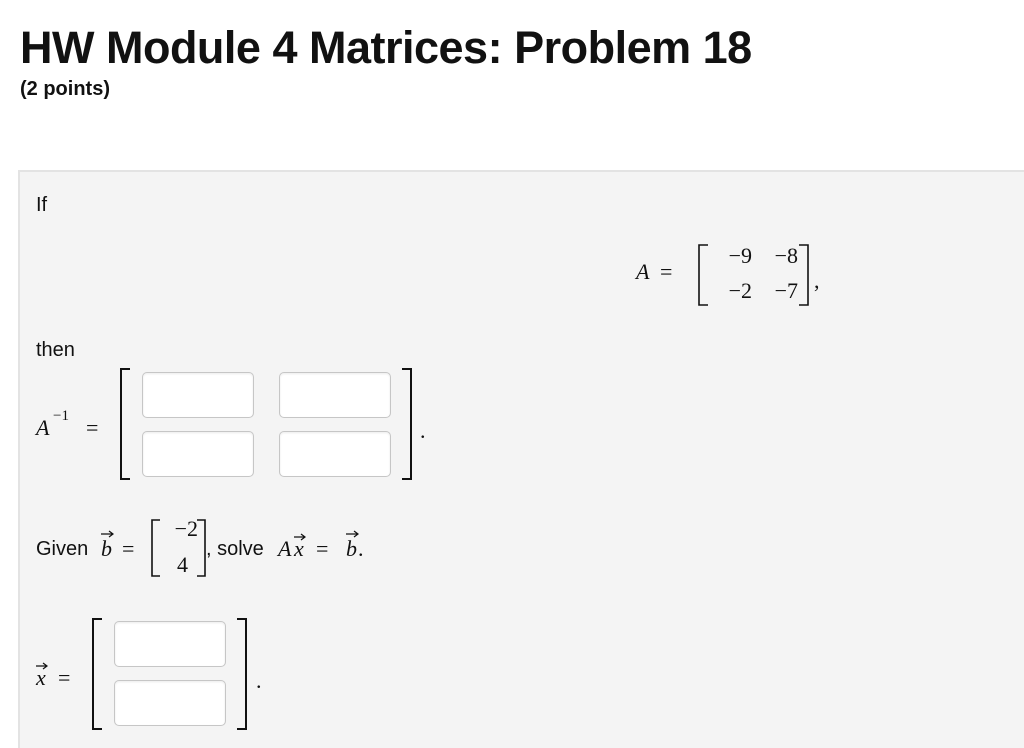 This screenshot has height=748, width=1024. I want to click on matrix-a-cell: −2, so click(740, 290).